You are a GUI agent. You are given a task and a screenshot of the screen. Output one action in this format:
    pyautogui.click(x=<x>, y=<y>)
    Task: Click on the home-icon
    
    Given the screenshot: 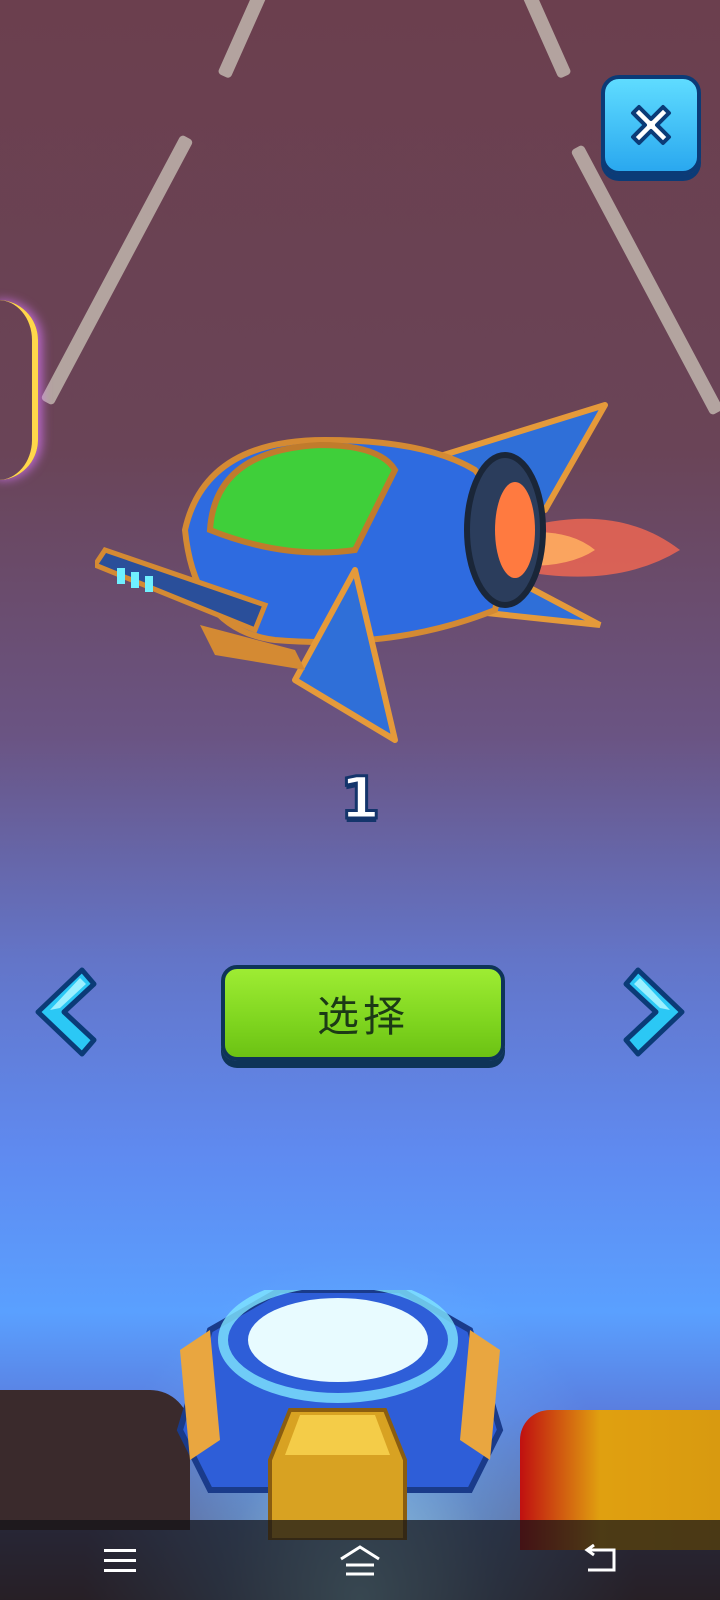 What is the action you would take?
    pyautogui.click(x=360, y=1560)
    